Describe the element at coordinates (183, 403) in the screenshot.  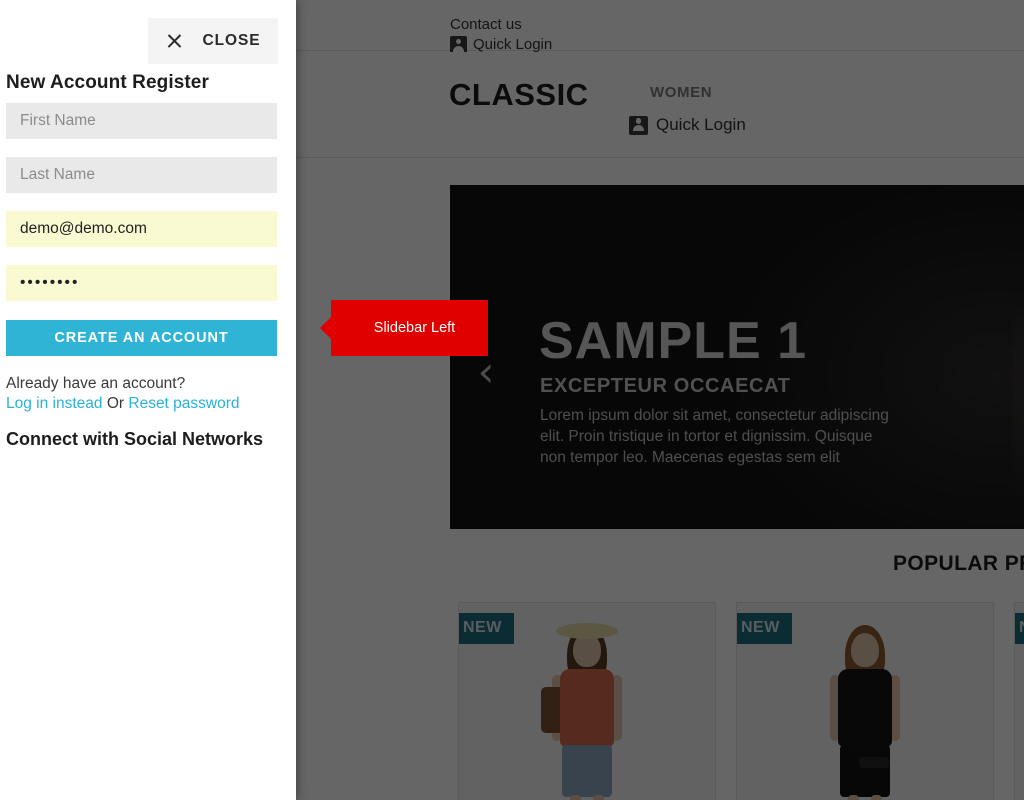
I see `reset-password-link: Reset password` at that location.